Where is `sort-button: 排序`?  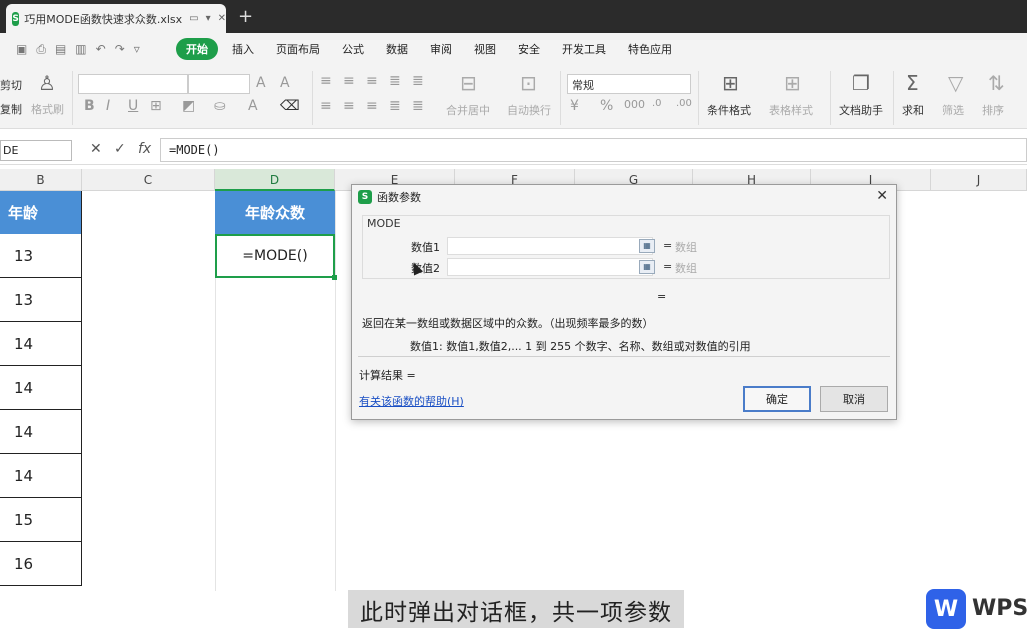
sort-button: 排序 is located at coordinates (993, 110).